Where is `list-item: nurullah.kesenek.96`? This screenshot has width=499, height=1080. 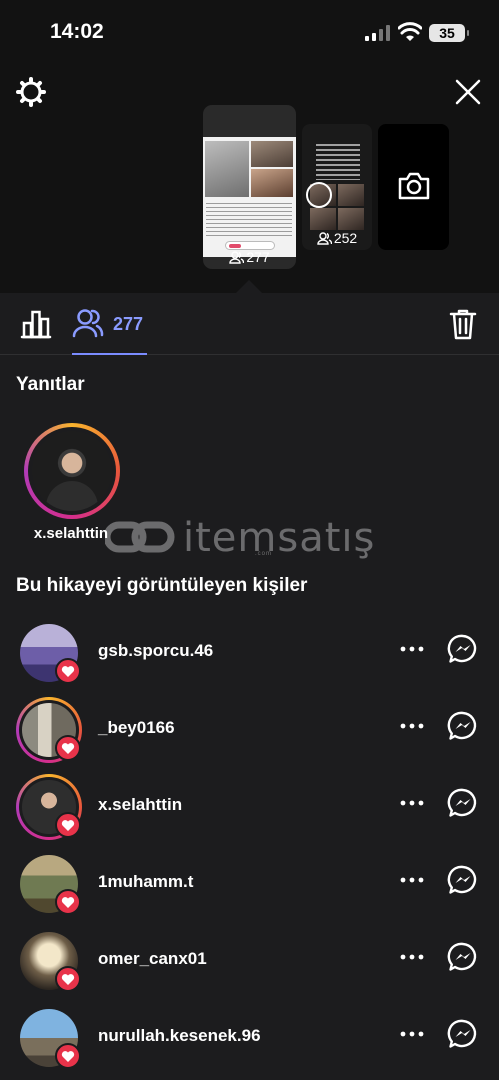 list-item: nurullah.kesenek.96 is located at coordinates (249, 1034).